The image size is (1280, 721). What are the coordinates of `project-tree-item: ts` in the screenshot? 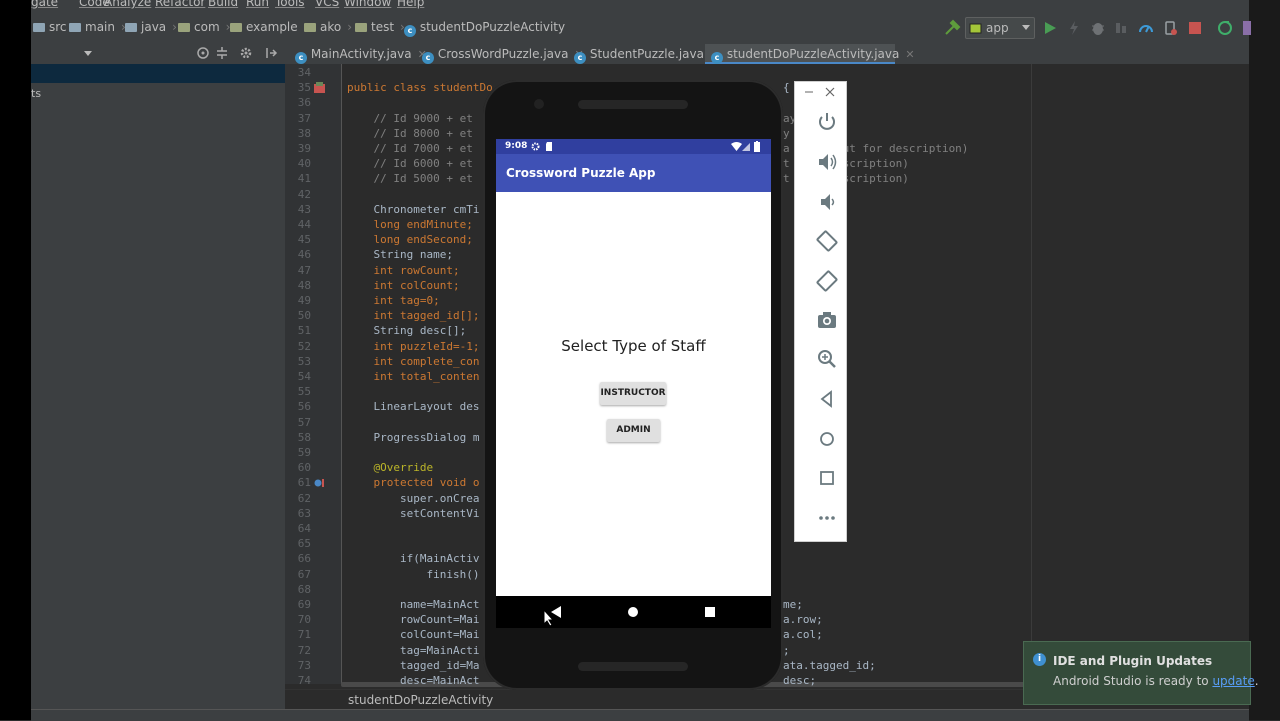 It's located at (36, 93).